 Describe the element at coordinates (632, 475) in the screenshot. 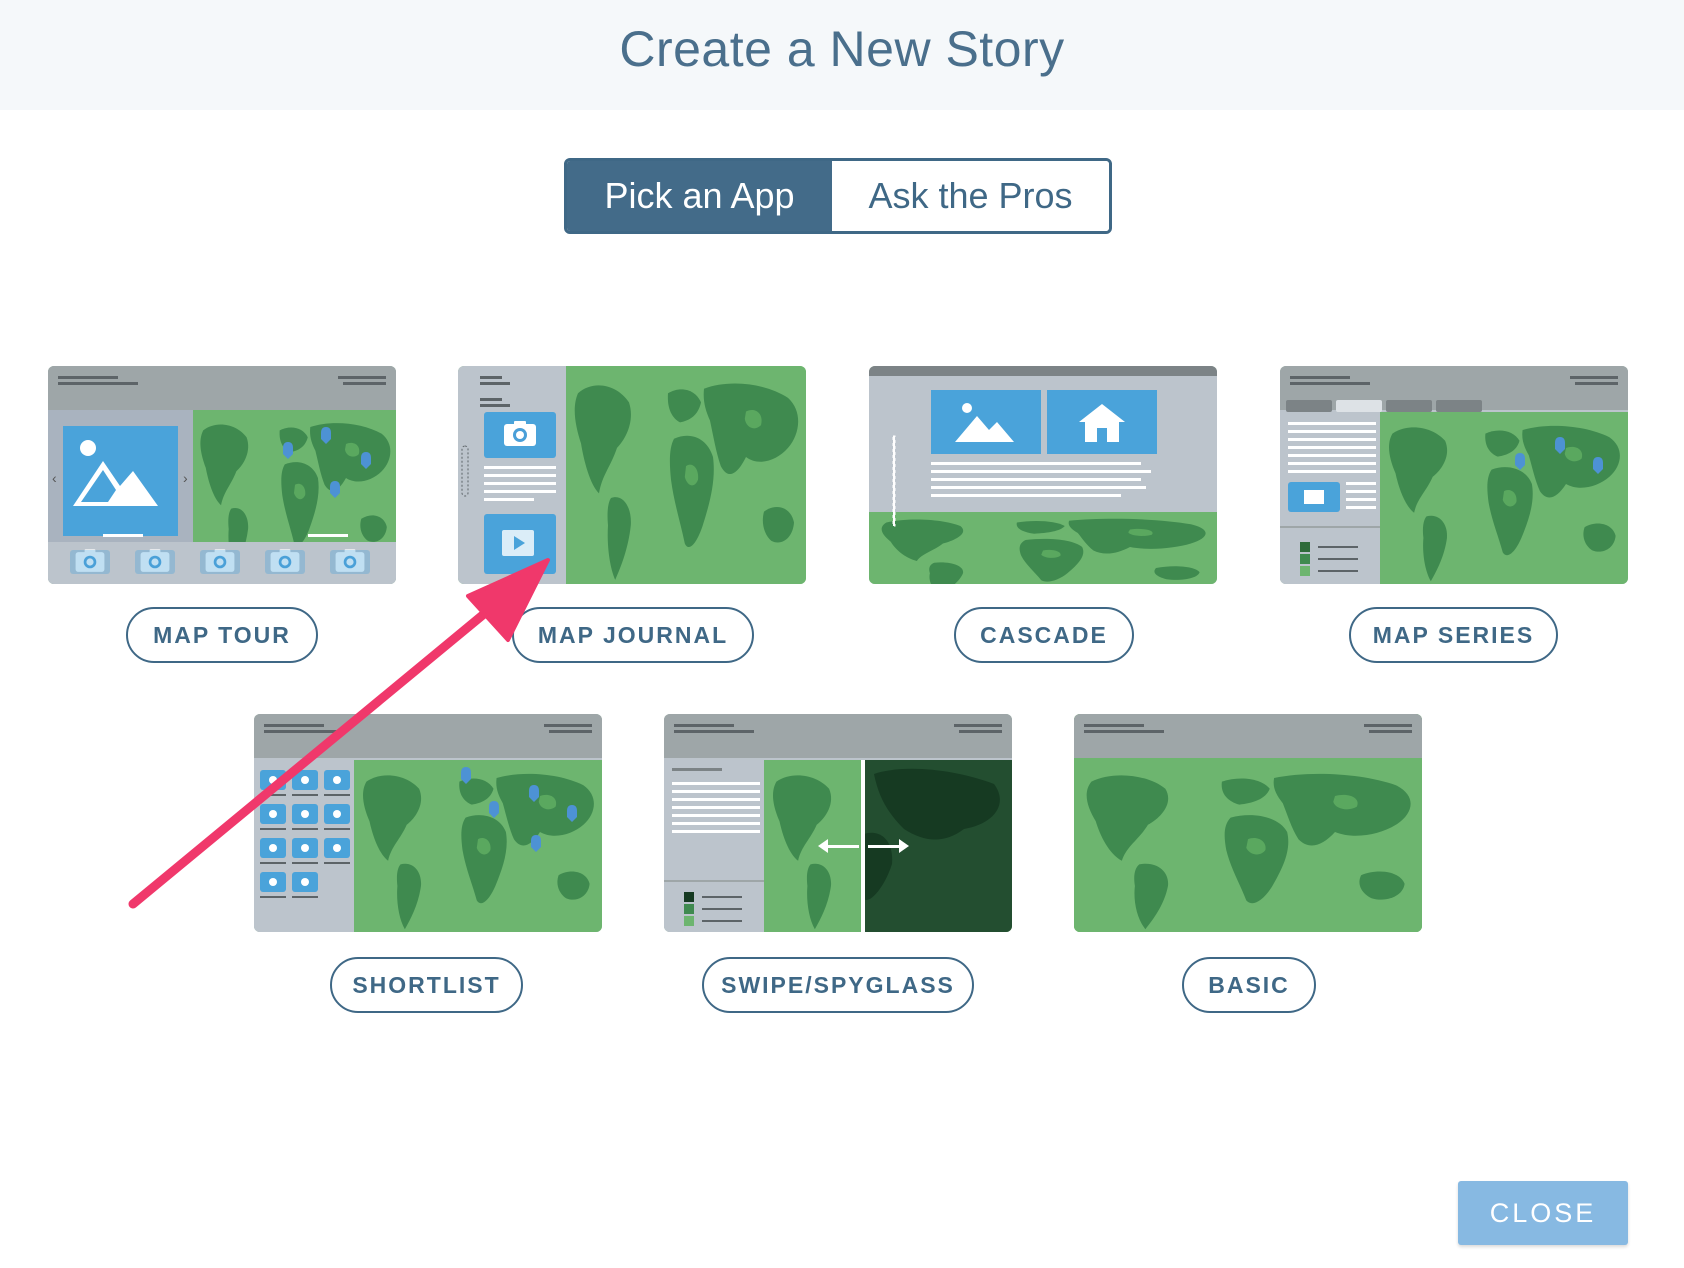

I see `map-journal-thumbnail` at that location.